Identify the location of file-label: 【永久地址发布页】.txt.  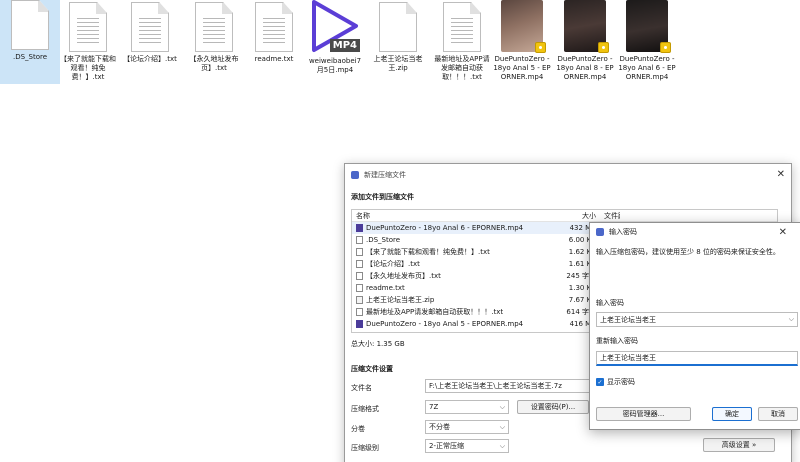
(214, 63).